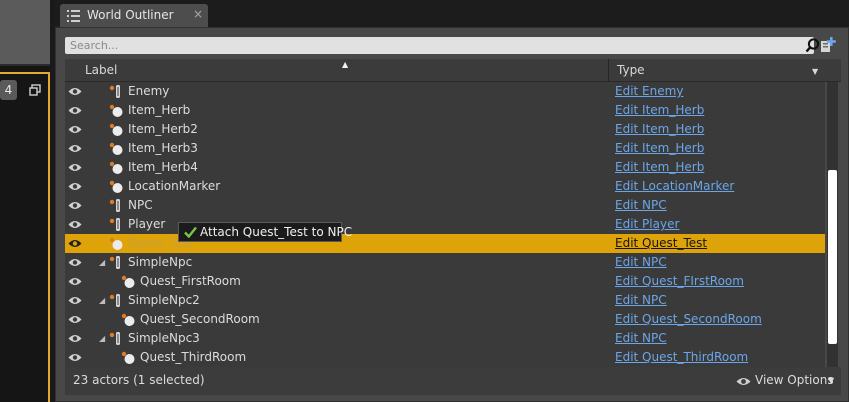  I want to click on edit-type-link: Edit Quest_Test, so click(661, 243).